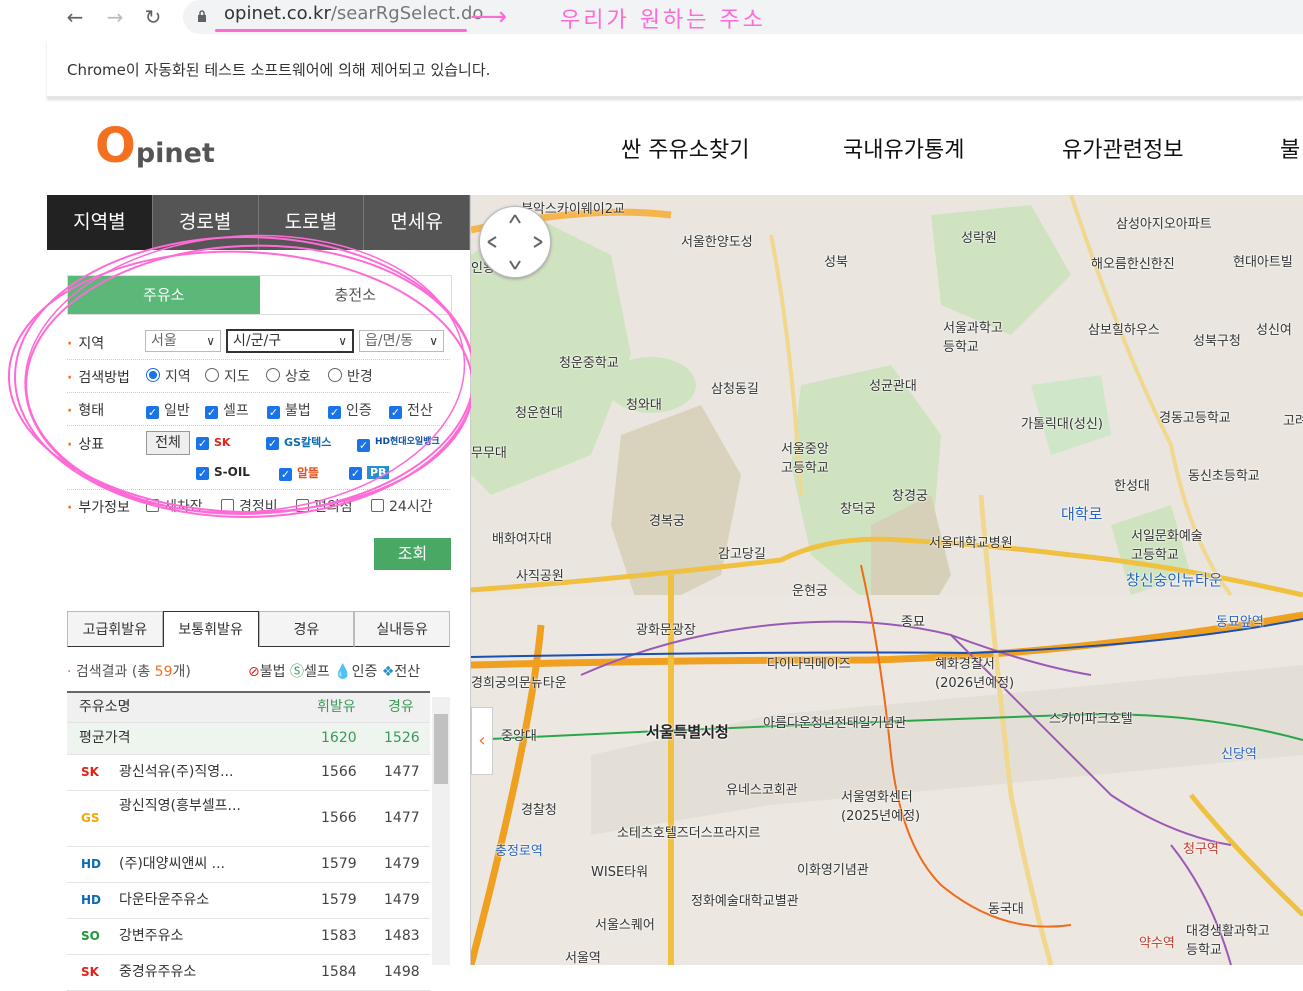 This screenshot has width=1303, height=991. Describe the element at coordinates (1124, 330) in the screenshot. I see `map-label: 삼보힐하우스` at that location.